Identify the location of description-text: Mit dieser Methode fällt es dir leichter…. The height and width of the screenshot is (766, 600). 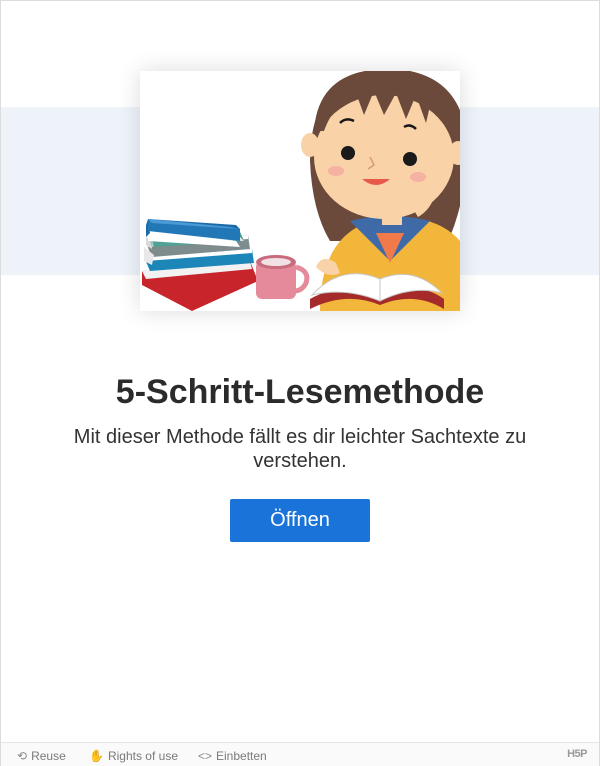
(300, 449).